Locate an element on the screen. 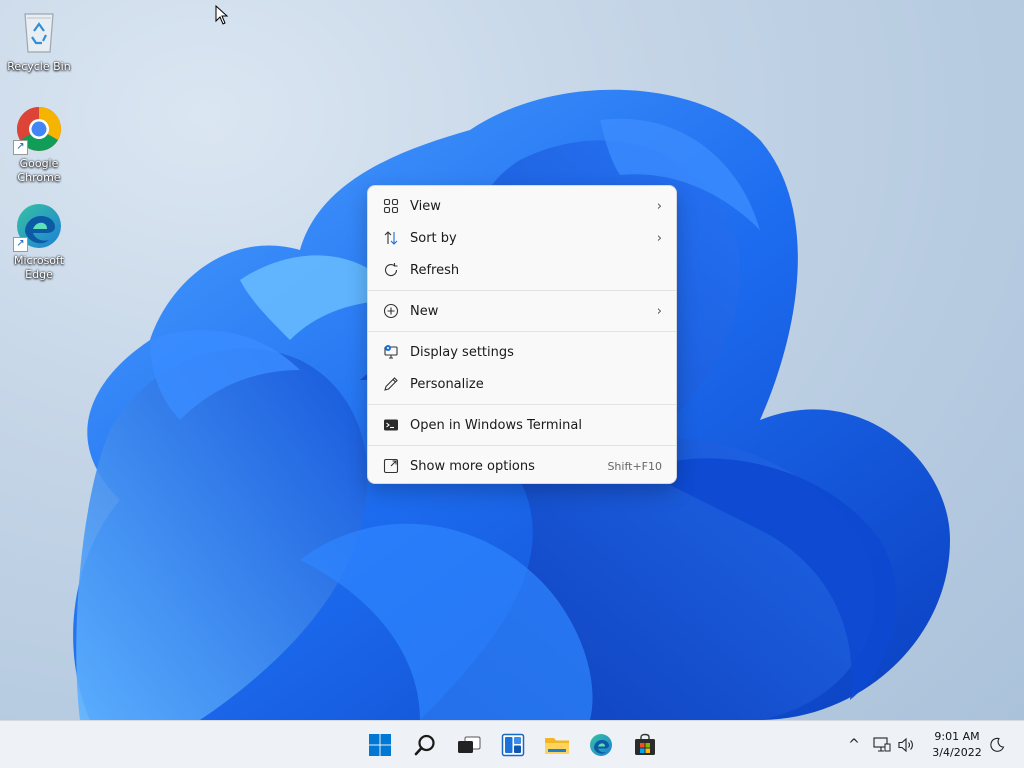 Image resolution: width=1024 pixels, height=768 pixels. taskbar-store-button is located at coordinates (645, 745).